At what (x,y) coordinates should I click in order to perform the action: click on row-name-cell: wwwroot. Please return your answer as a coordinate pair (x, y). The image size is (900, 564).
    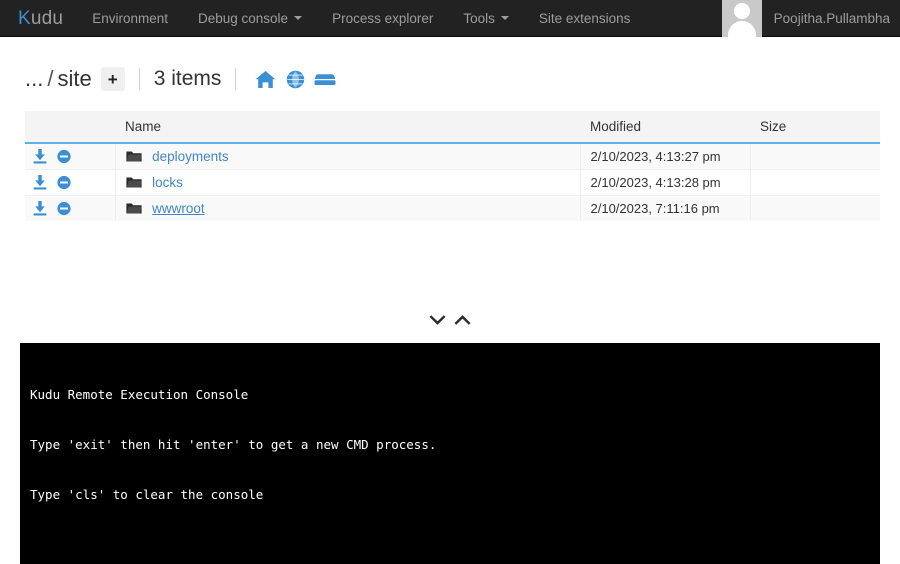
    Looking at the image, I should click on (348, 207).